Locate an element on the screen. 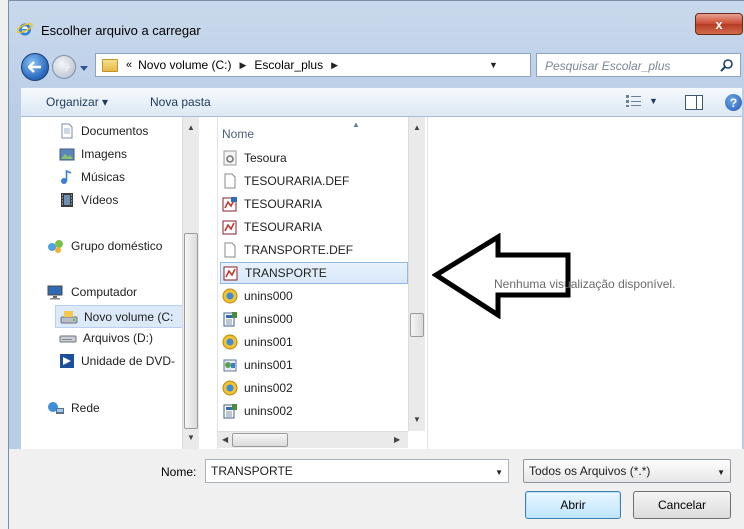  sidebar-item-label: Rede is located at coordinates (85, 408).